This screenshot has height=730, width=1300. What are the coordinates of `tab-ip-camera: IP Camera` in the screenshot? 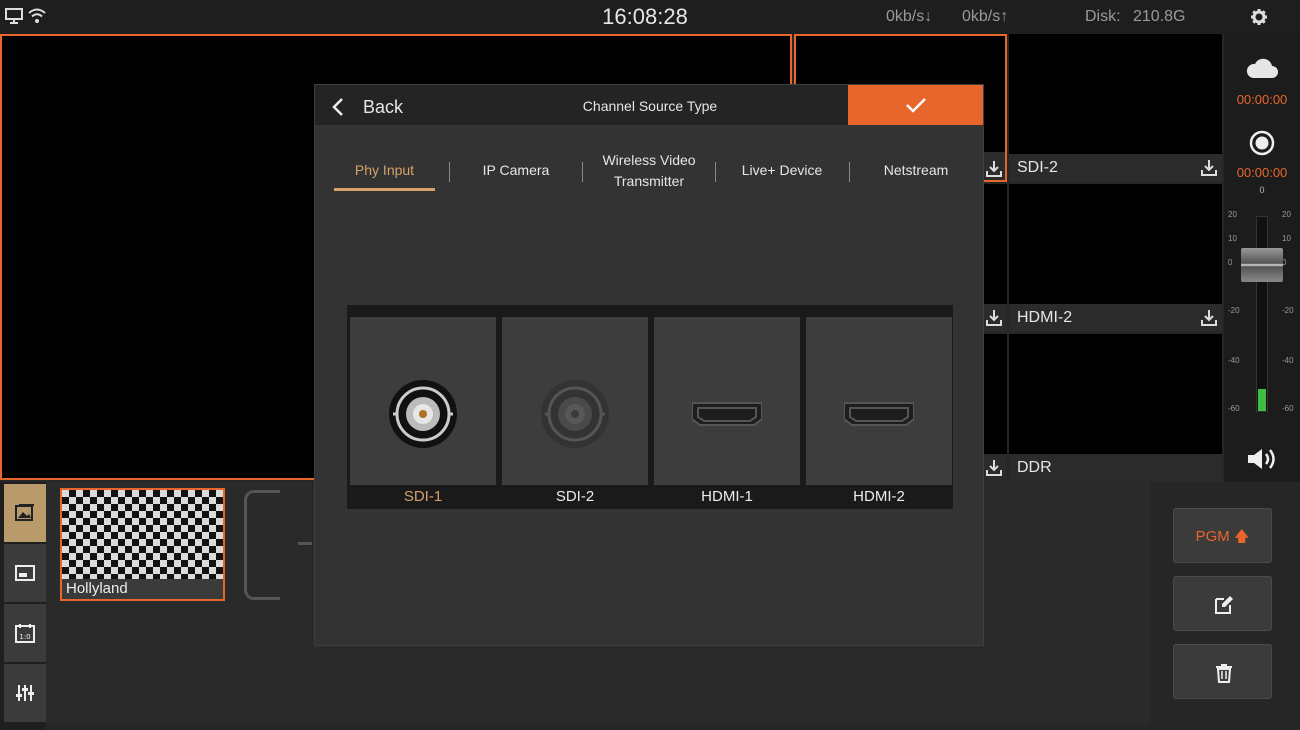 It's located at (516, 170).